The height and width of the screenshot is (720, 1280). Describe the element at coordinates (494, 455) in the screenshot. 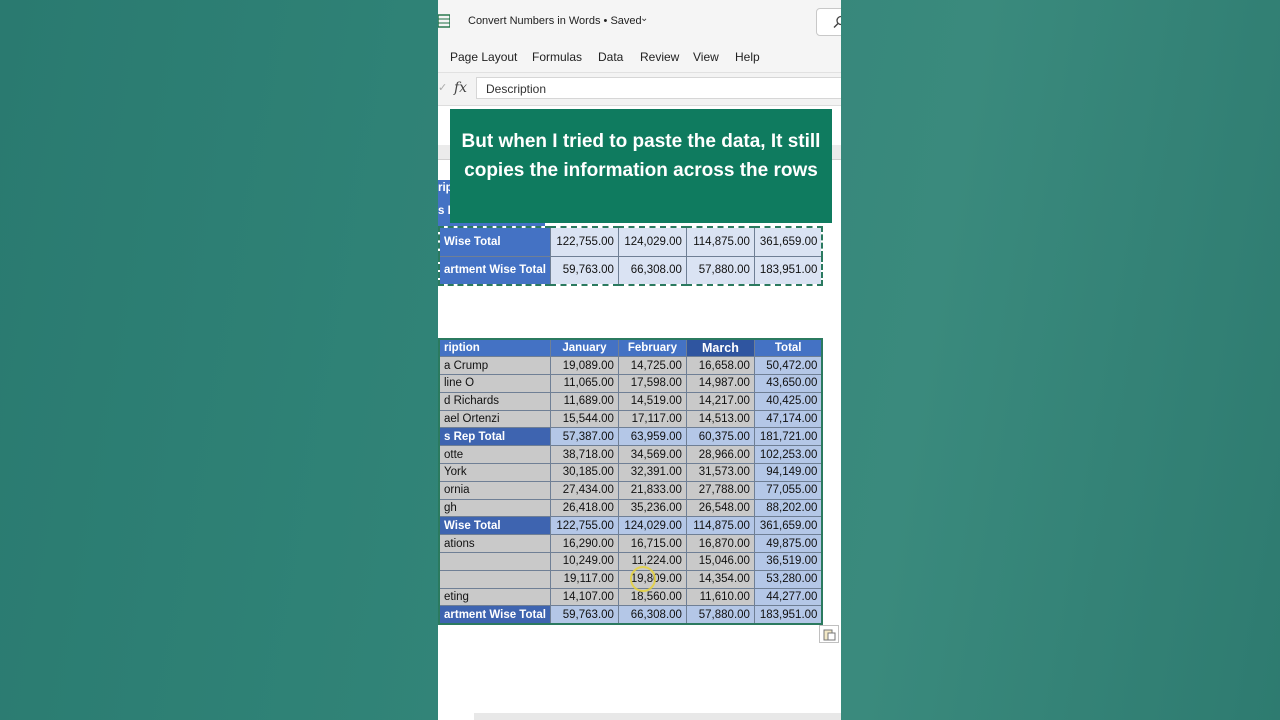

I see `row-label-cell: otte` at that location.